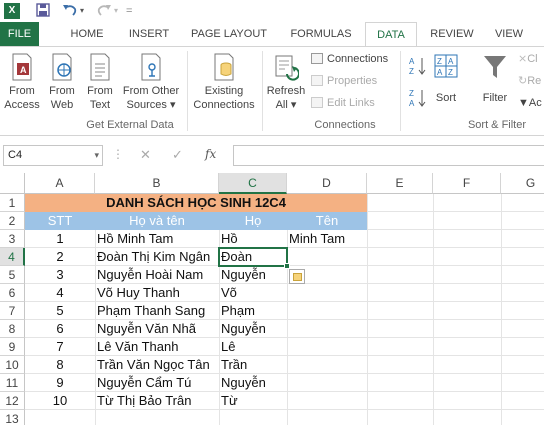  I want to click on refresh-all-button: Refresh All ▾, so click(286, 82).